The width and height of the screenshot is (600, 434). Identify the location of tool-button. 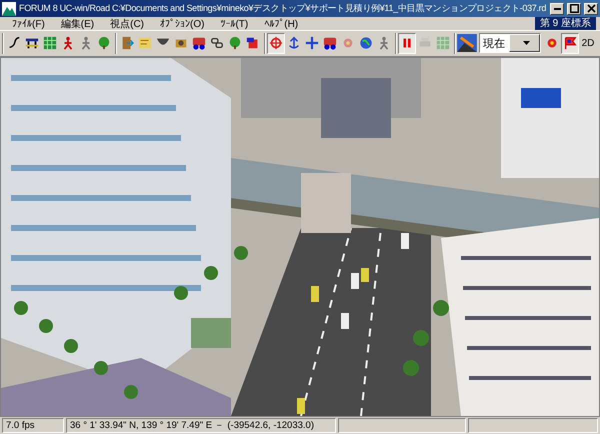
(570, 43).